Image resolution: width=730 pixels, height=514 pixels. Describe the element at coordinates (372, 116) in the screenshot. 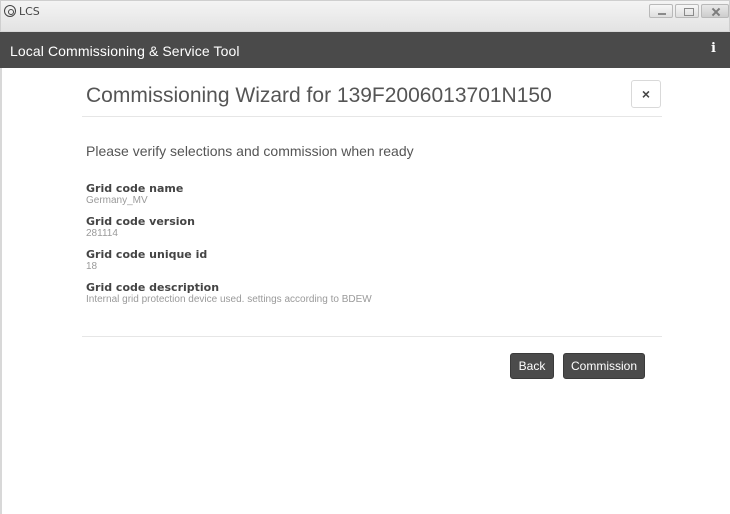

I see `header-divider` at that location.